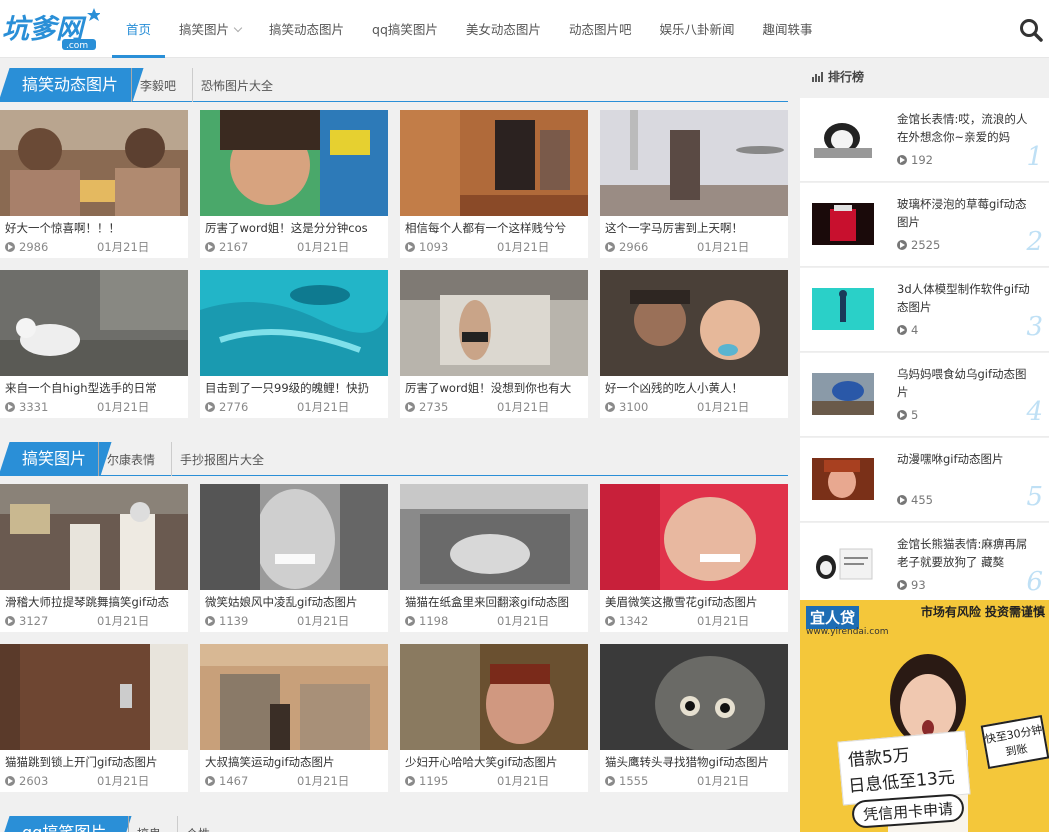 This screenshot has height=832, width=1049. I want to click on nav-qq-funny: qq搞笑图片, so click(405, 29).